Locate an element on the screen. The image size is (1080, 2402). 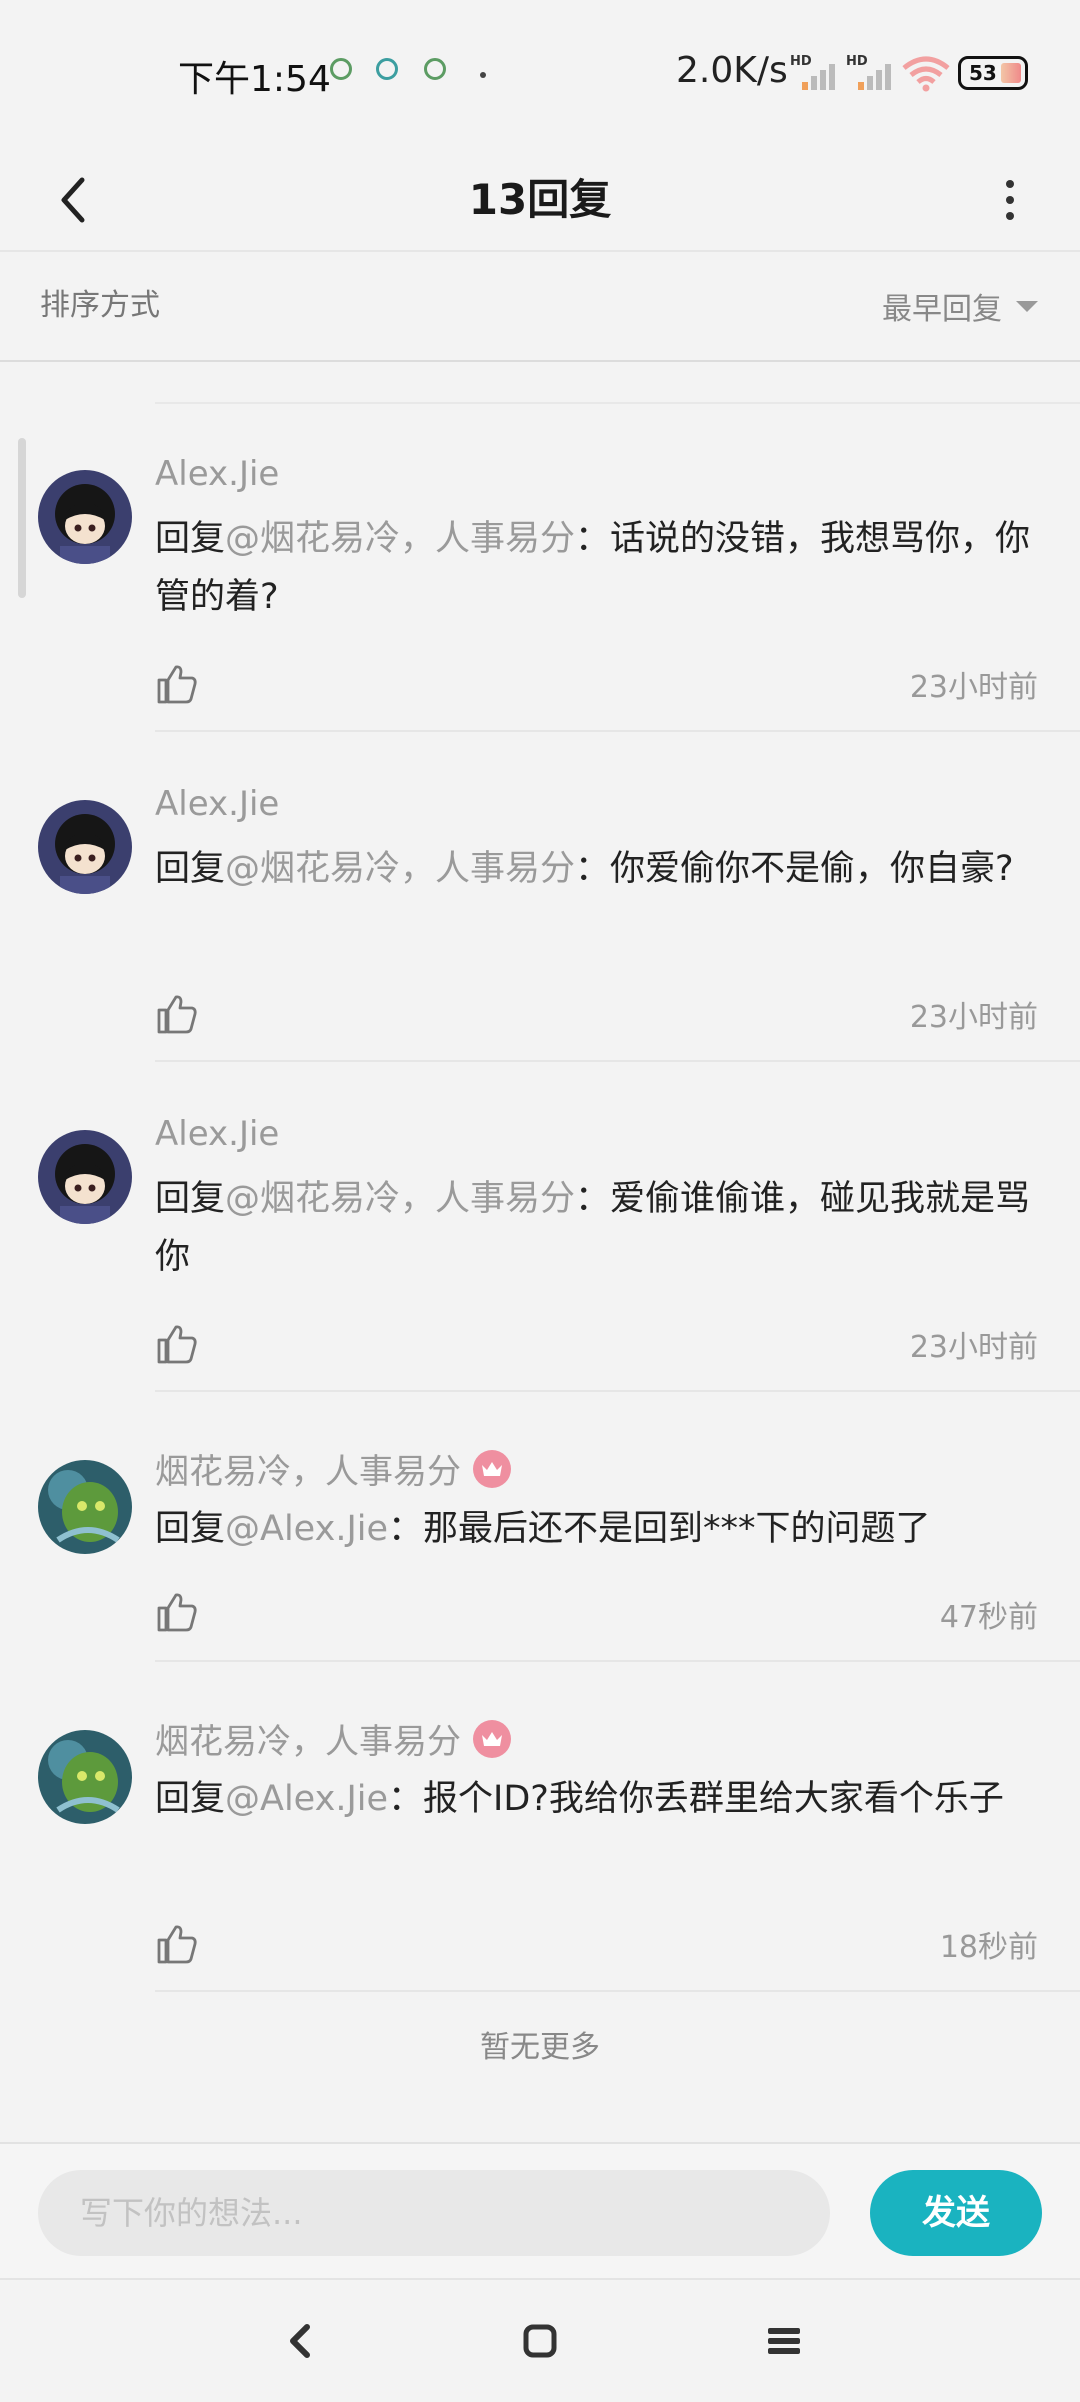
reply-input is located at coordinates (434, 2213).